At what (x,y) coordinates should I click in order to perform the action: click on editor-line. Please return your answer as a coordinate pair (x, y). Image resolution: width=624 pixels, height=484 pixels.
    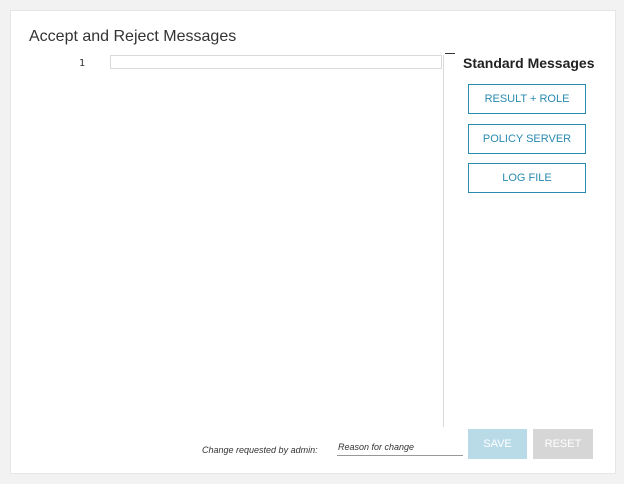
    Looking at the image, I should click on (276, 62).